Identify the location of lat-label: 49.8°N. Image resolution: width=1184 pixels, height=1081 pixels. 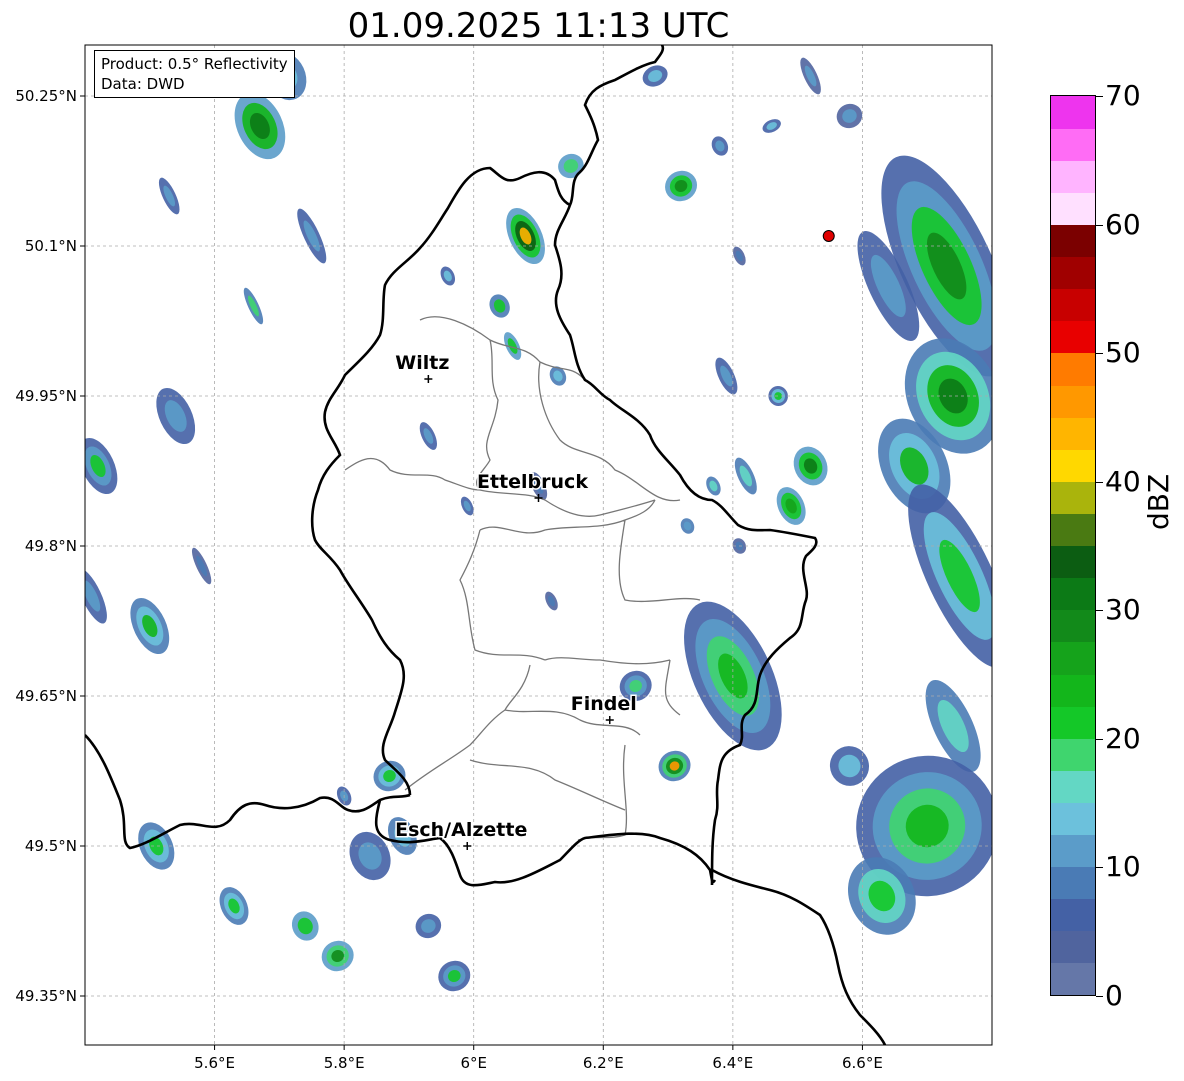
(50, 546).